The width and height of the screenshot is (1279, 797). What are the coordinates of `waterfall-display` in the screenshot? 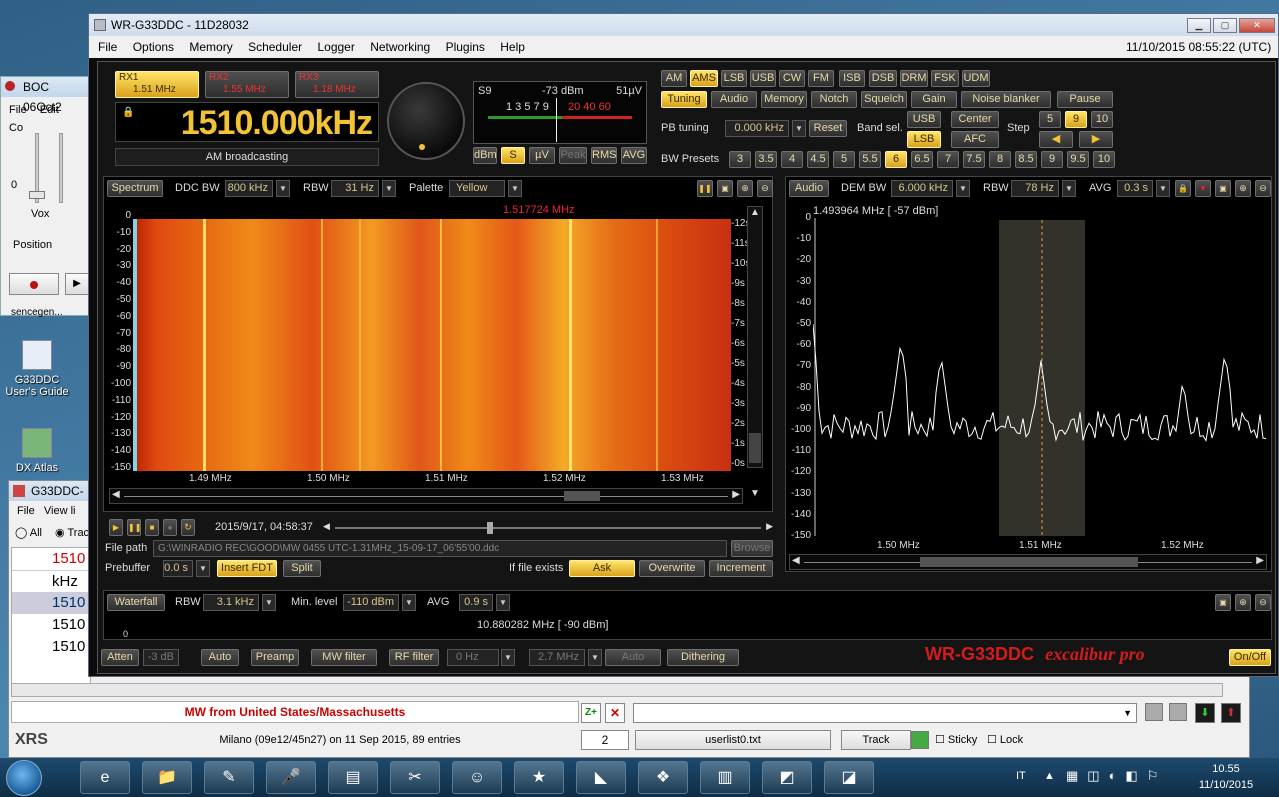 It's located at (432, 345).